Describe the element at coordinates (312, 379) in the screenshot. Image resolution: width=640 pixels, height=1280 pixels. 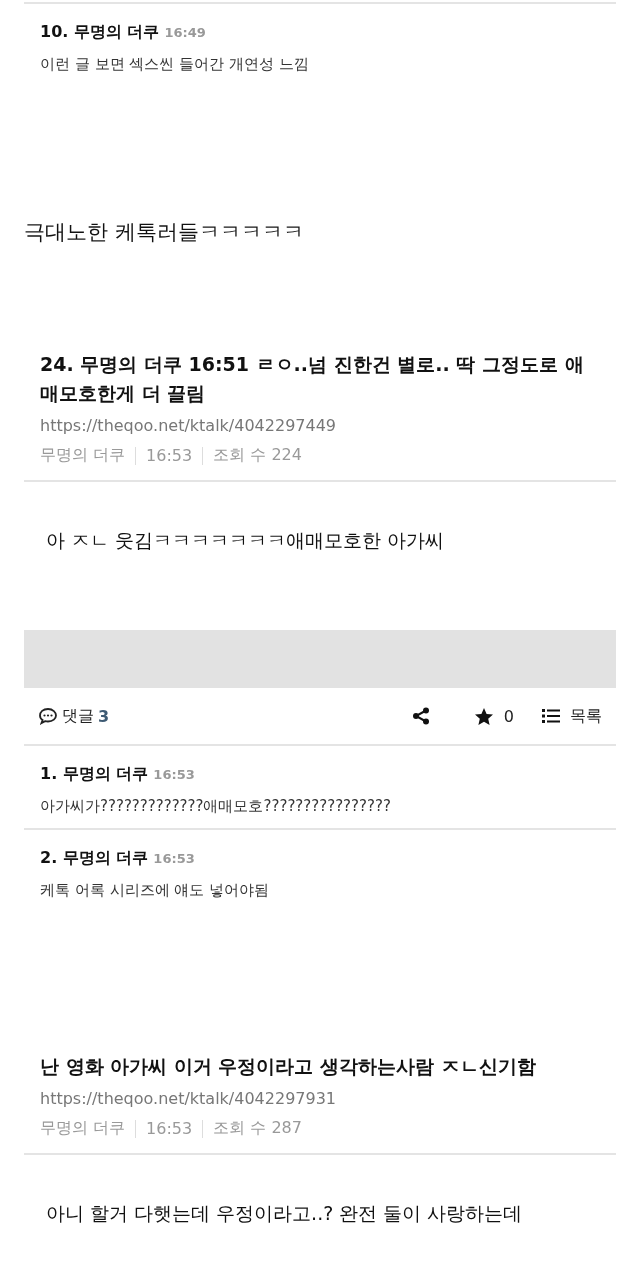
I see `post-title: 24. 무명의 더쿠 16:51 ㄹㅇ..넘 진한건 별로.. 딱 그정도로 애매모호한게 더 끌림` at that location.